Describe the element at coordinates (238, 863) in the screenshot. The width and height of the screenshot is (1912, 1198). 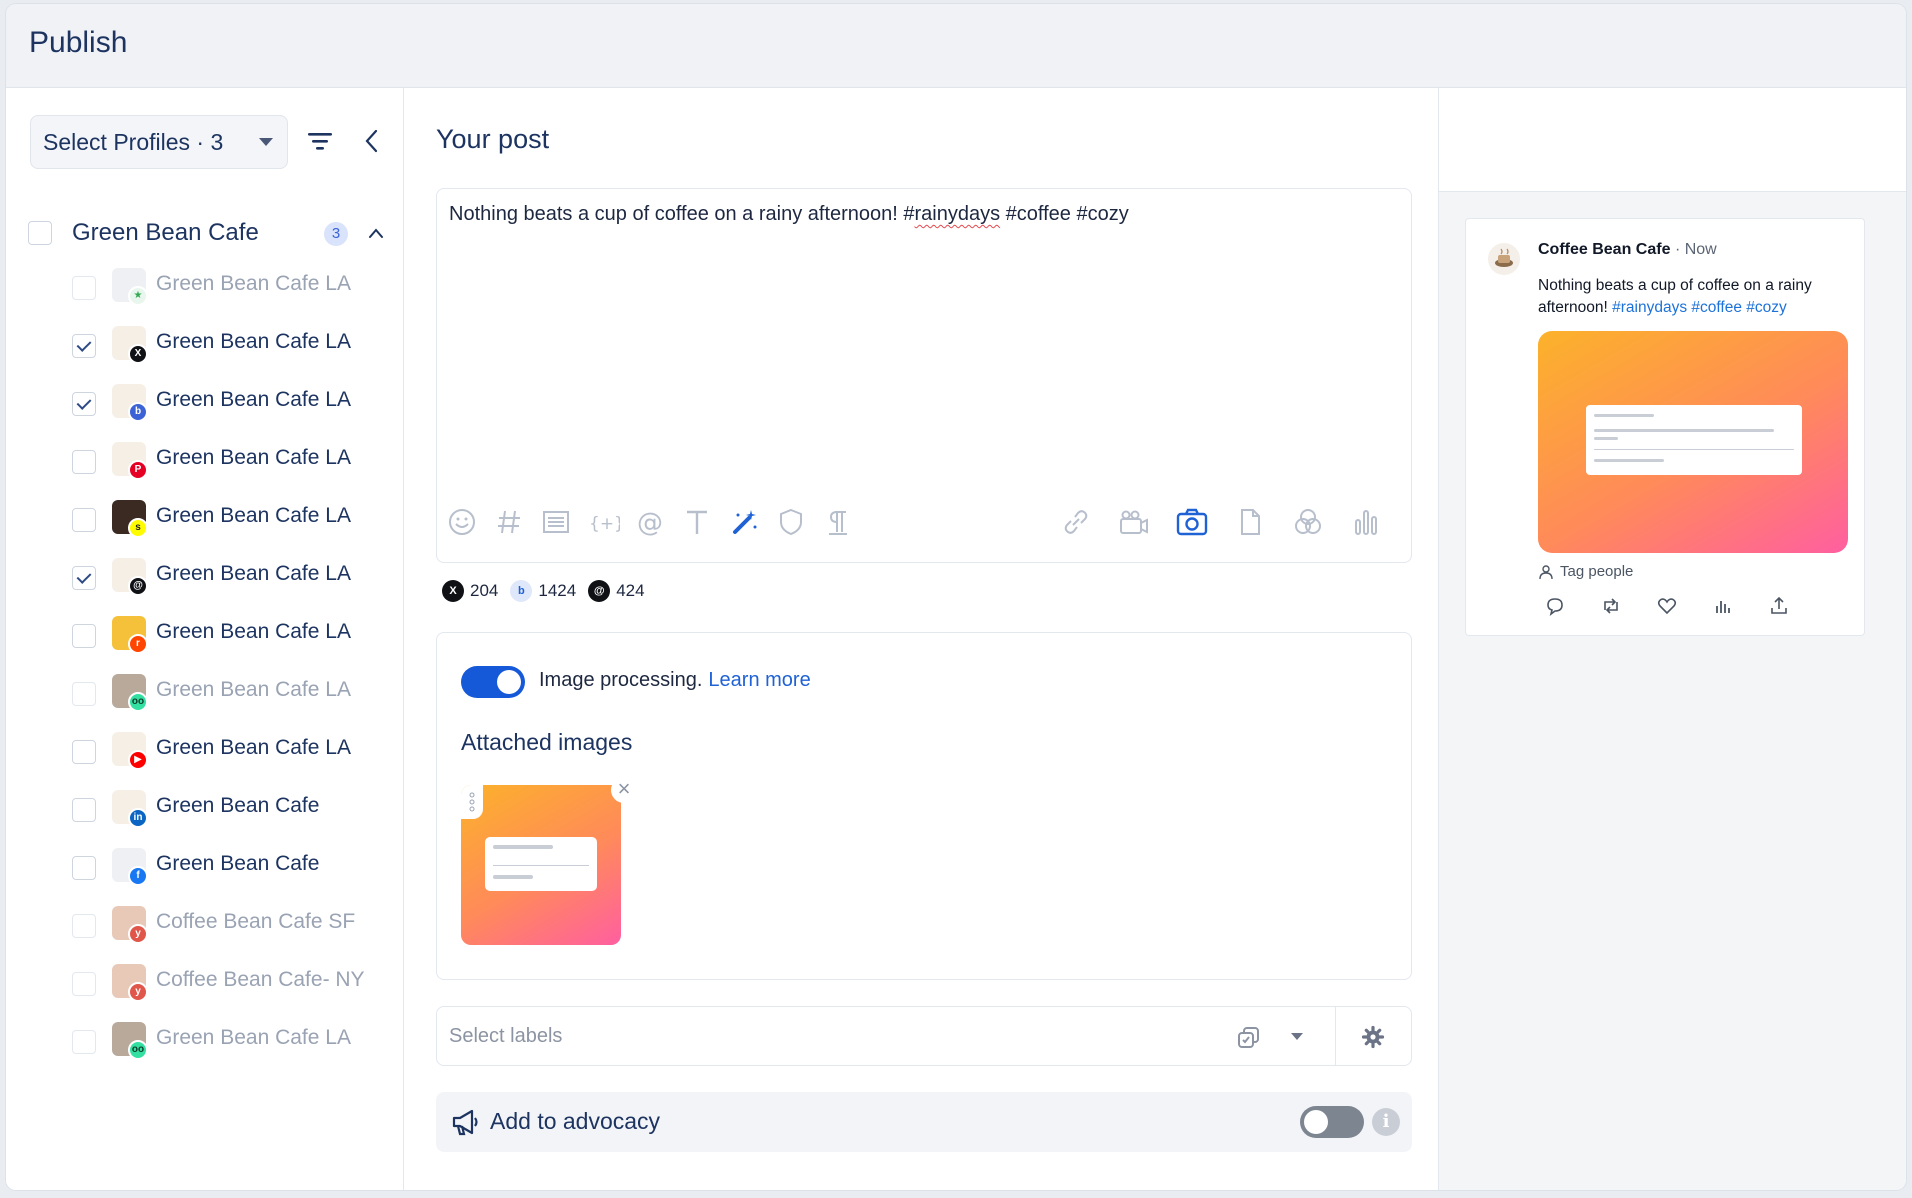
I see `profile-name: Green Bean Cafe` at that location.